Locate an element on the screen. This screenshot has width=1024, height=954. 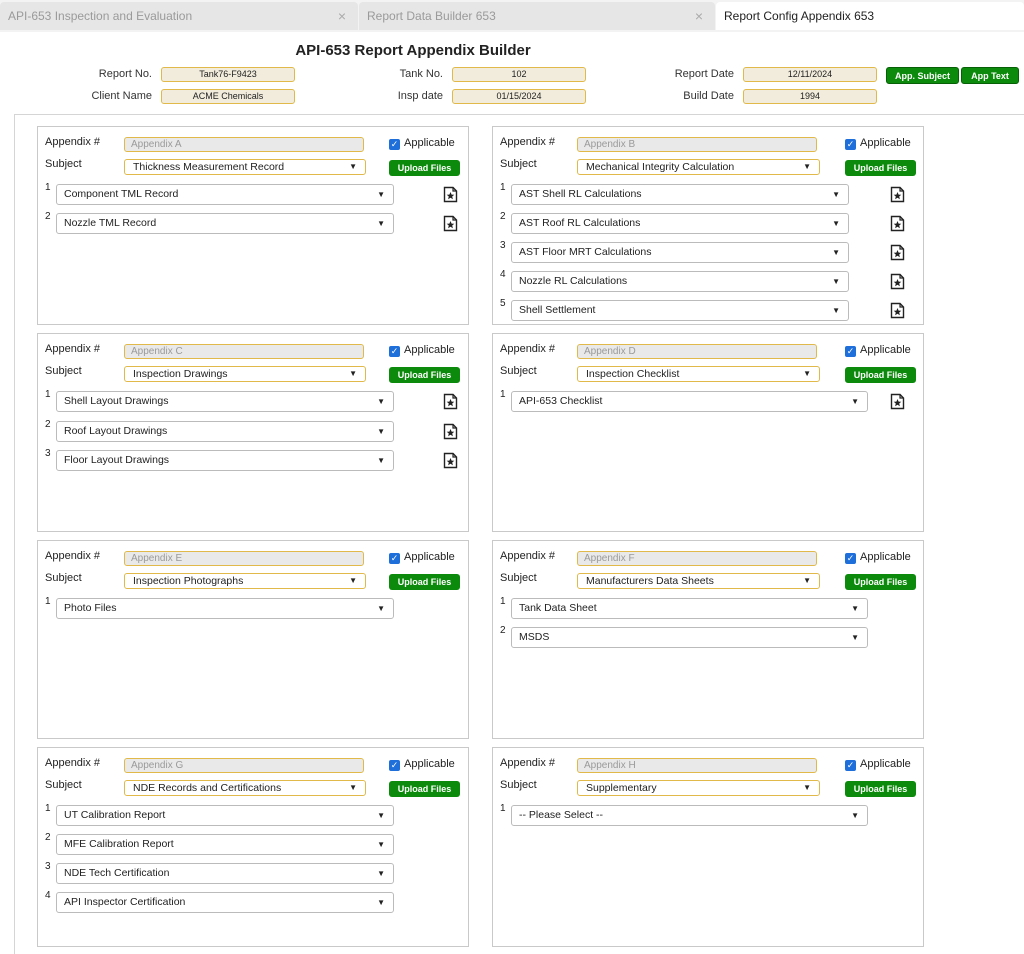
insp-date-field: 01/15/2024 is located at coordinates (519, 96).